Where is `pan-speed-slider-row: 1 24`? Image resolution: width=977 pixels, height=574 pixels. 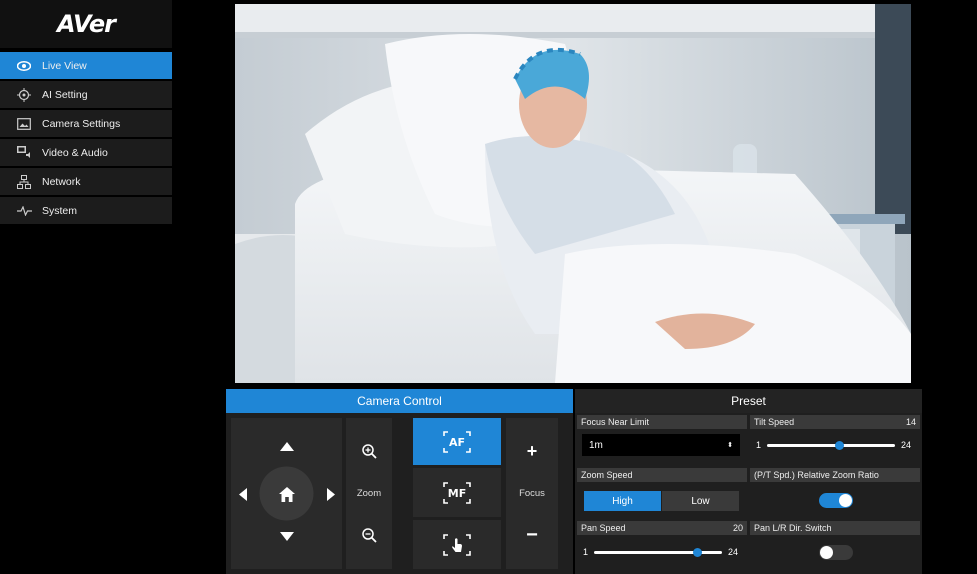
pan-speed-slider-row: 1 24 is located at coordinates (663, 552).